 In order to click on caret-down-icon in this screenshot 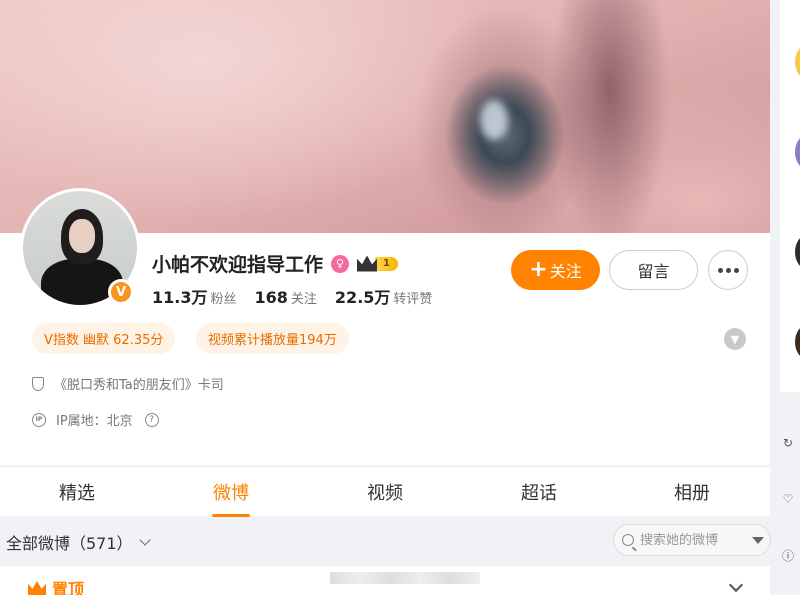, I will do `click(758, 540)`.